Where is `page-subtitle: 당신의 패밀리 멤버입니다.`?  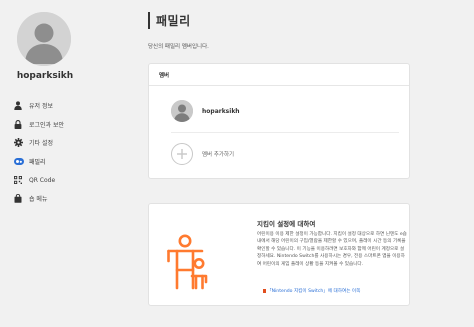
page-subtitle: 당신의 패밀리 멤버입니다. is located at coordinates (178, 47).